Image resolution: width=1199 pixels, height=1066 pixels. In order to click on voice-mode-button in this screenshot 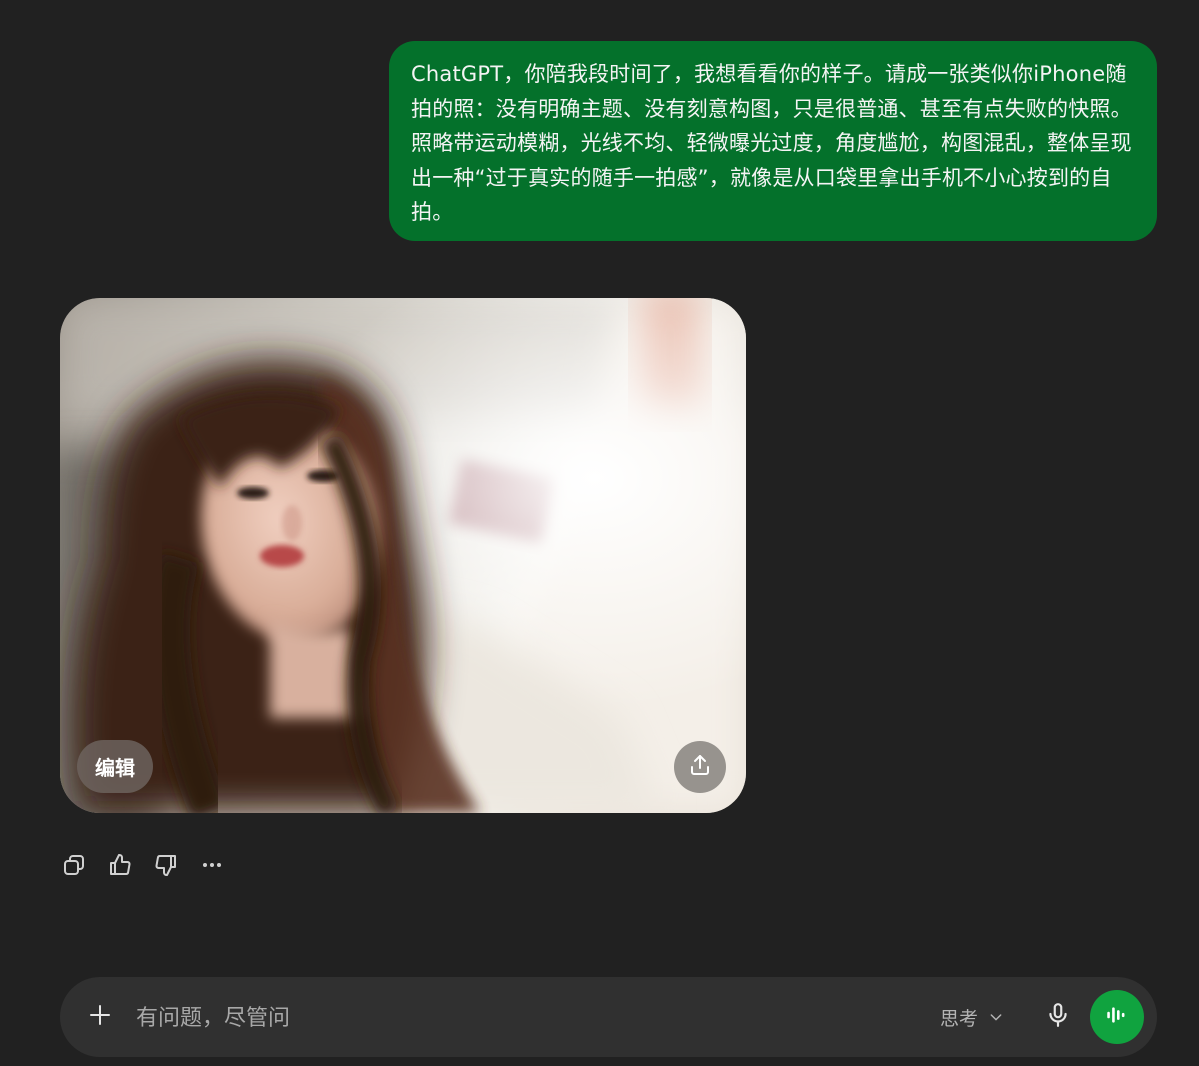, I will do `click(1117, 1017)`.